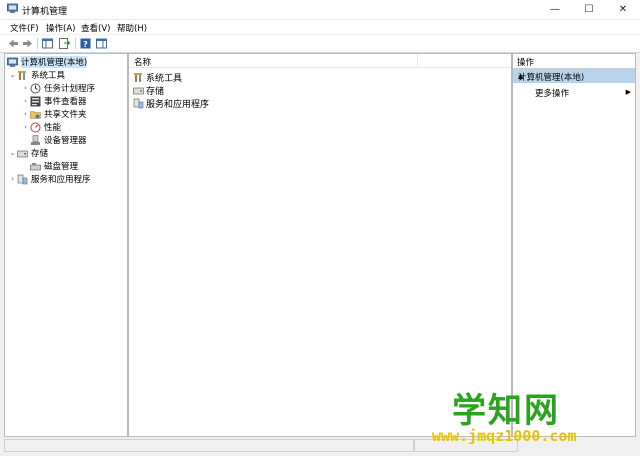  I want to click on actions-title: 操作, so click(526, 63).